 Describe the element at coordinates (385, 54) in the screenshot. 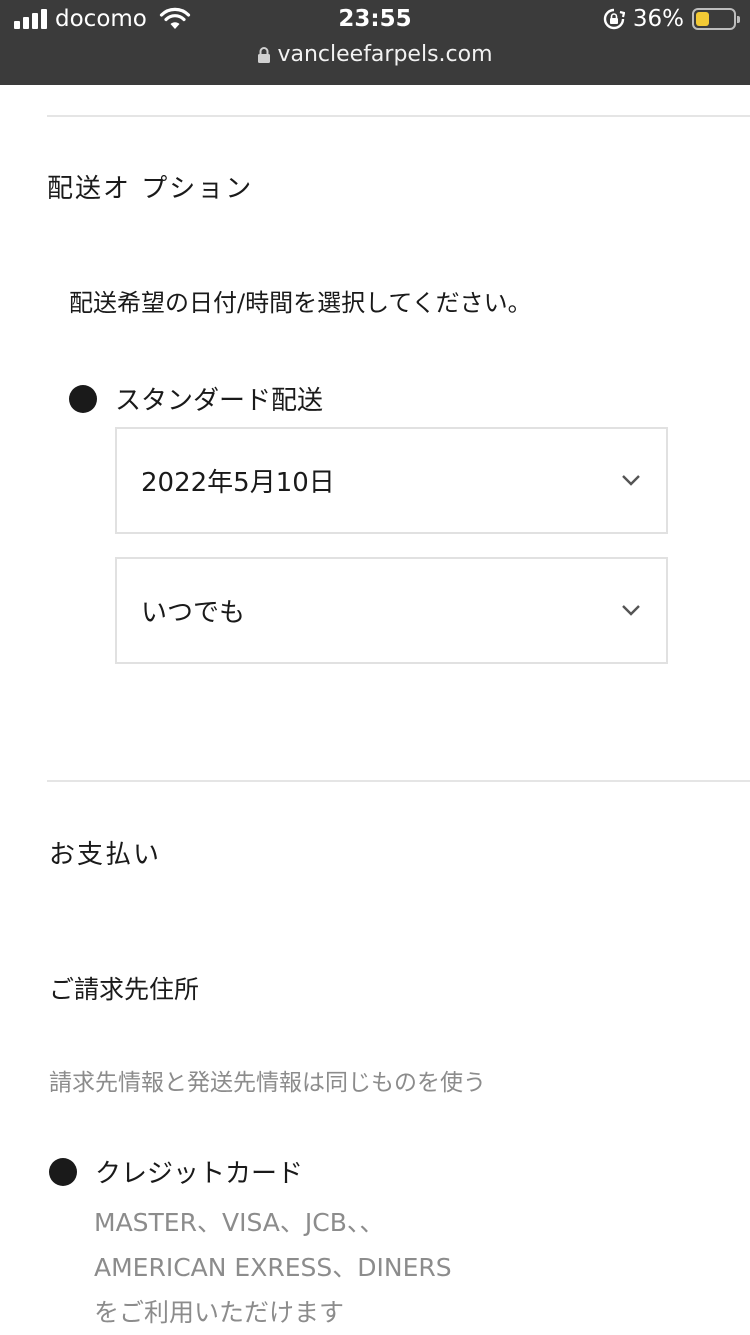

I see `url-text: vancleefarpels.com` at that location.